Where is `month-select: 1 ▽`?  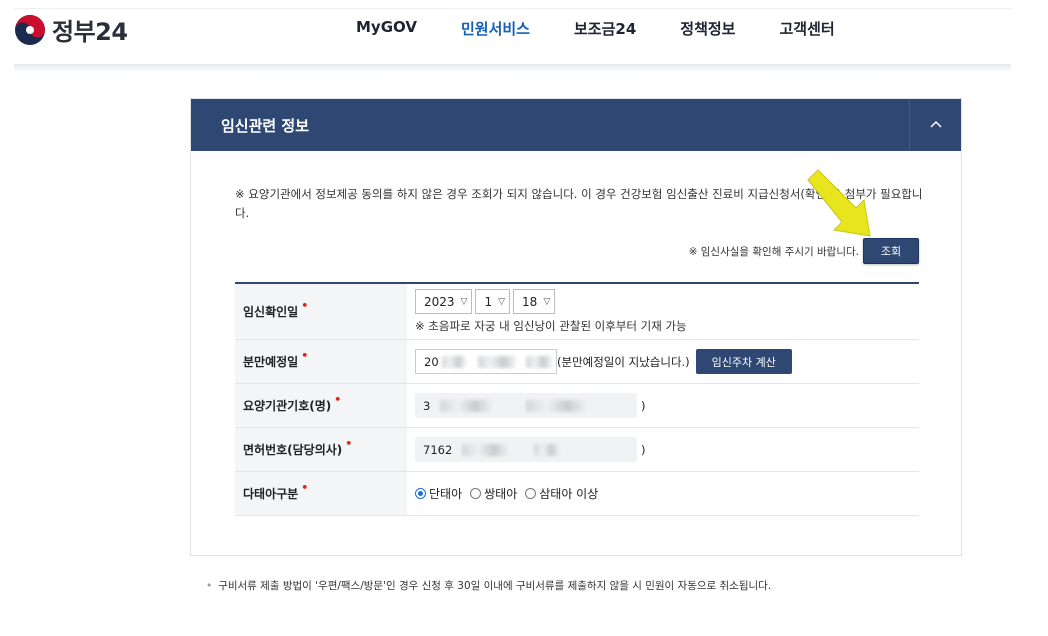
month-select: 1 ▽ is located at coordinates (493, 301).